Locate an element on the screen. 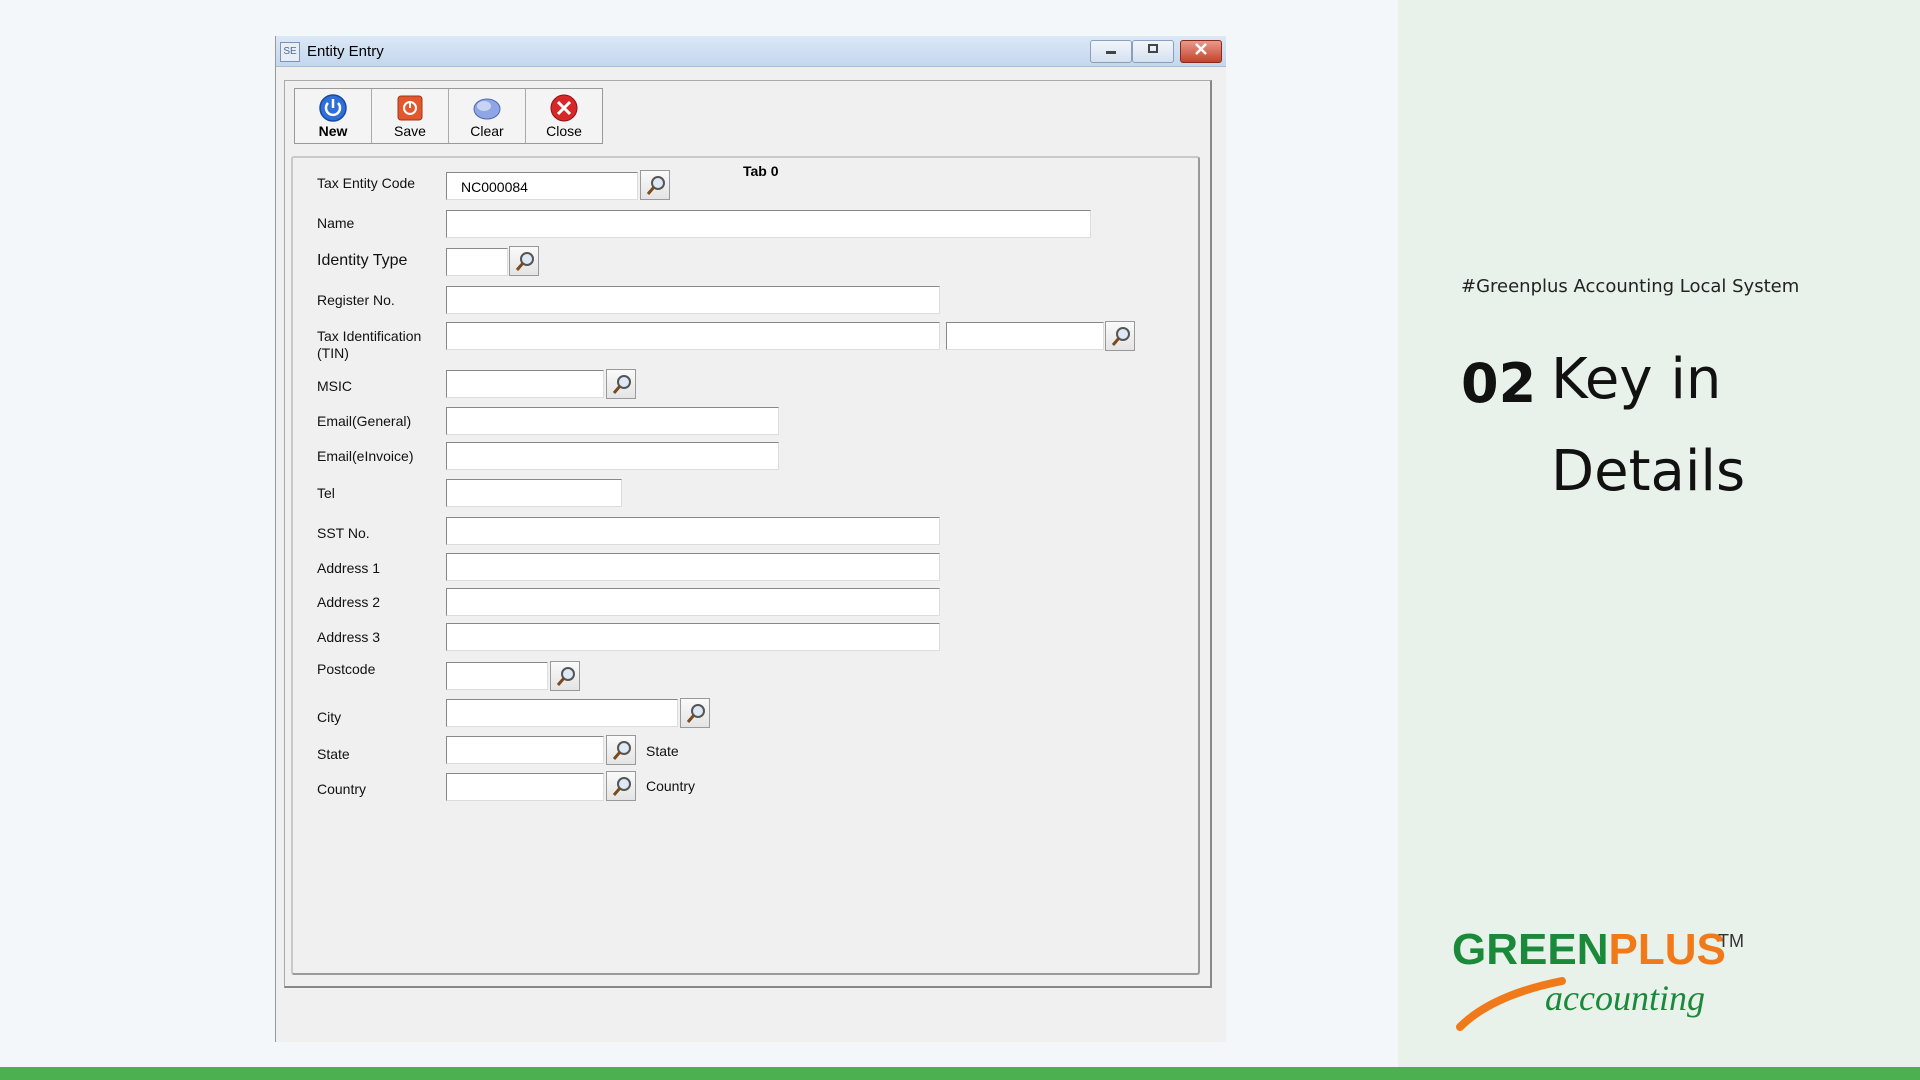  identity-type-field is located at coordinates (477, 262).